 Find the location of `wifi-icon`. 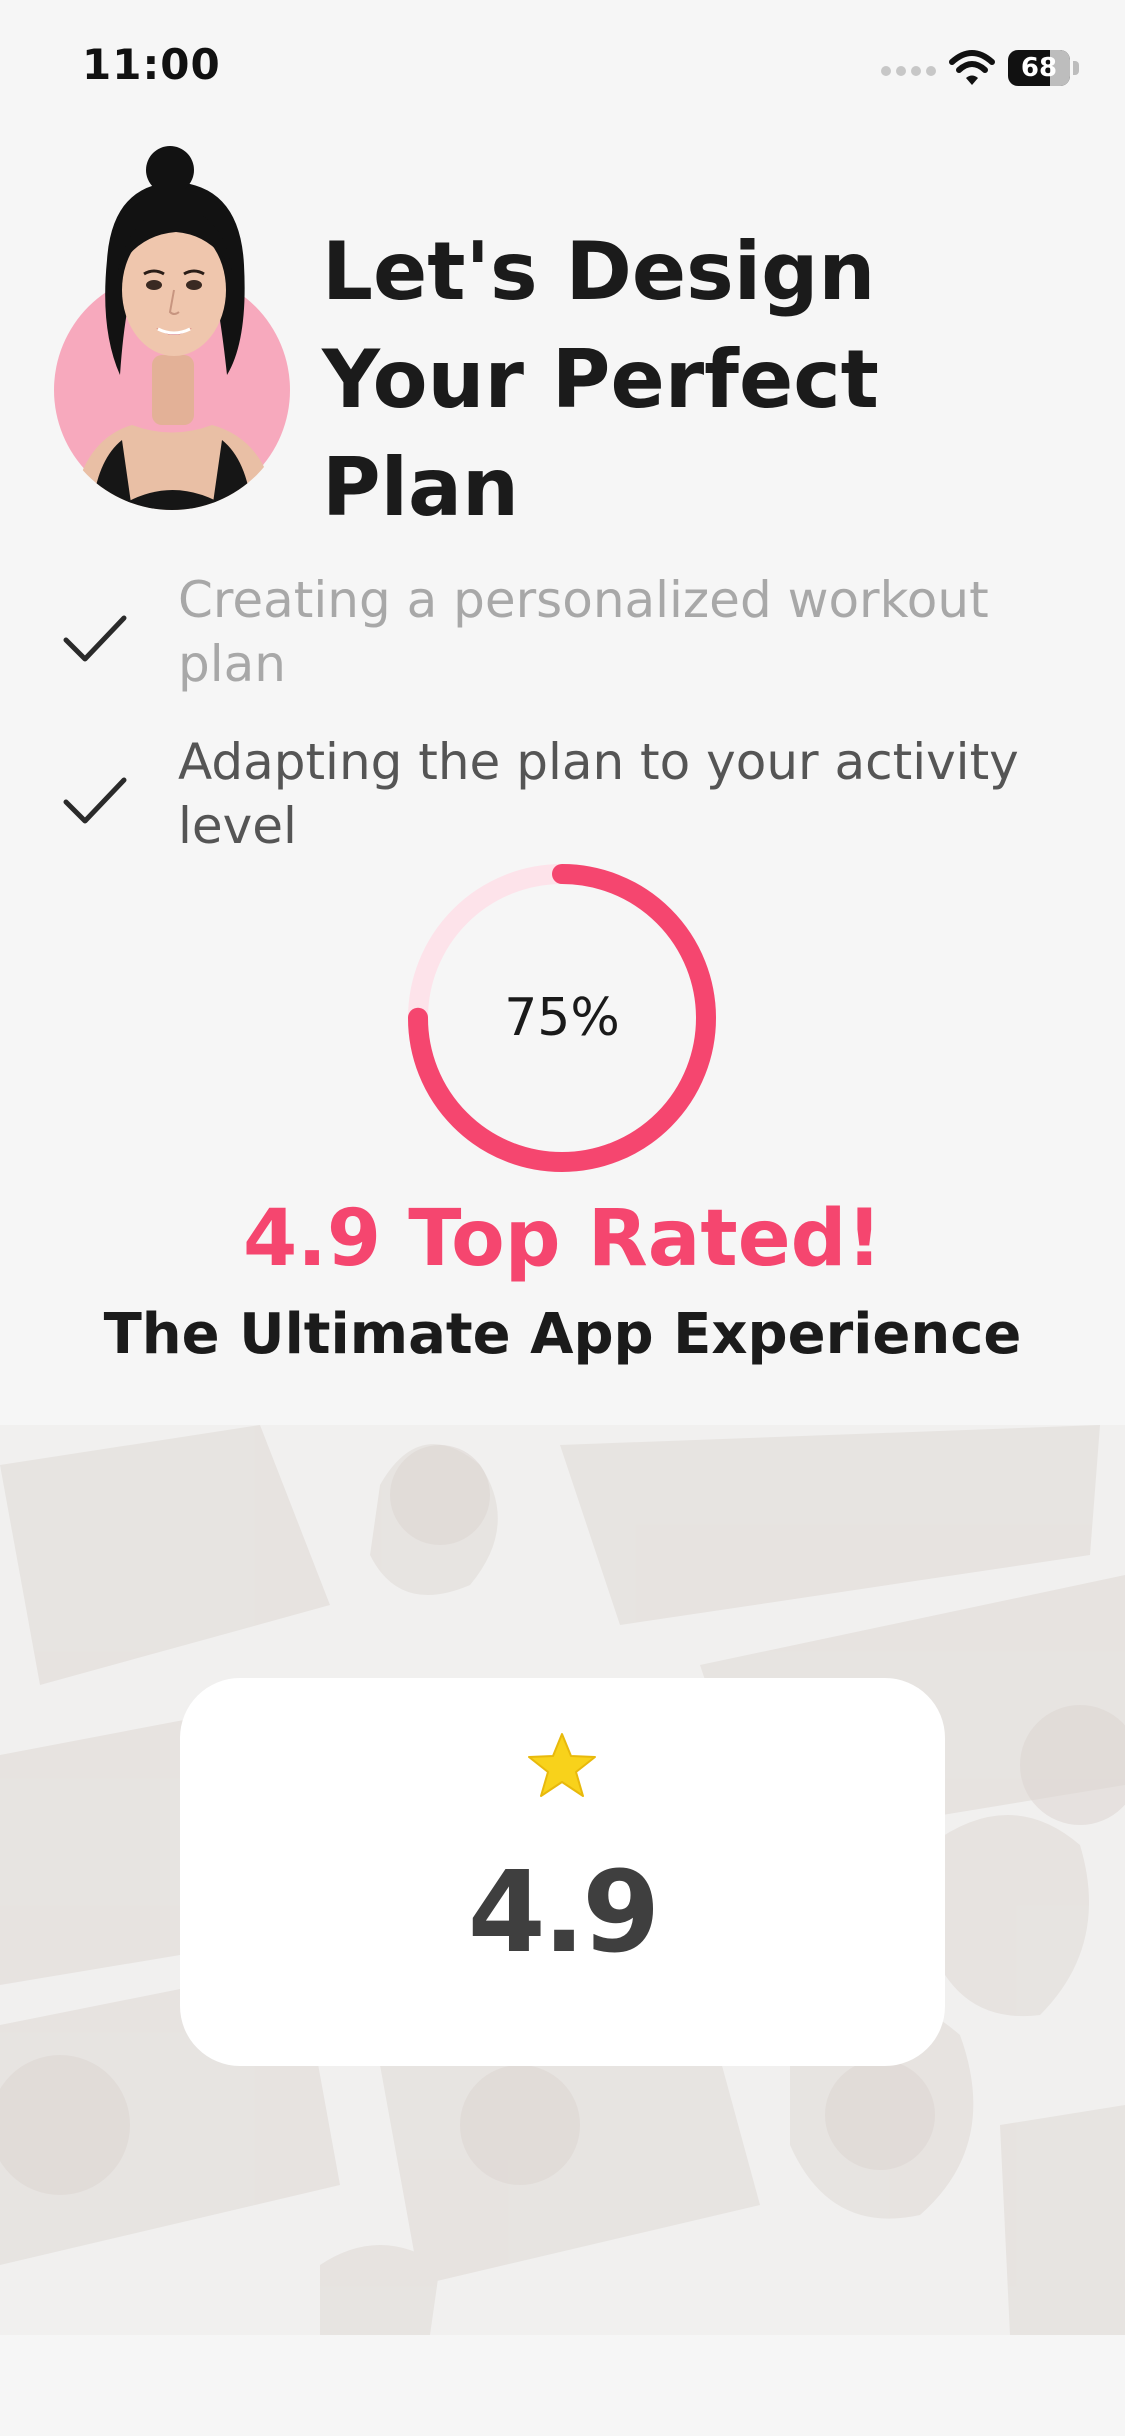

wifi-icon is located at coordinates (972, 67).